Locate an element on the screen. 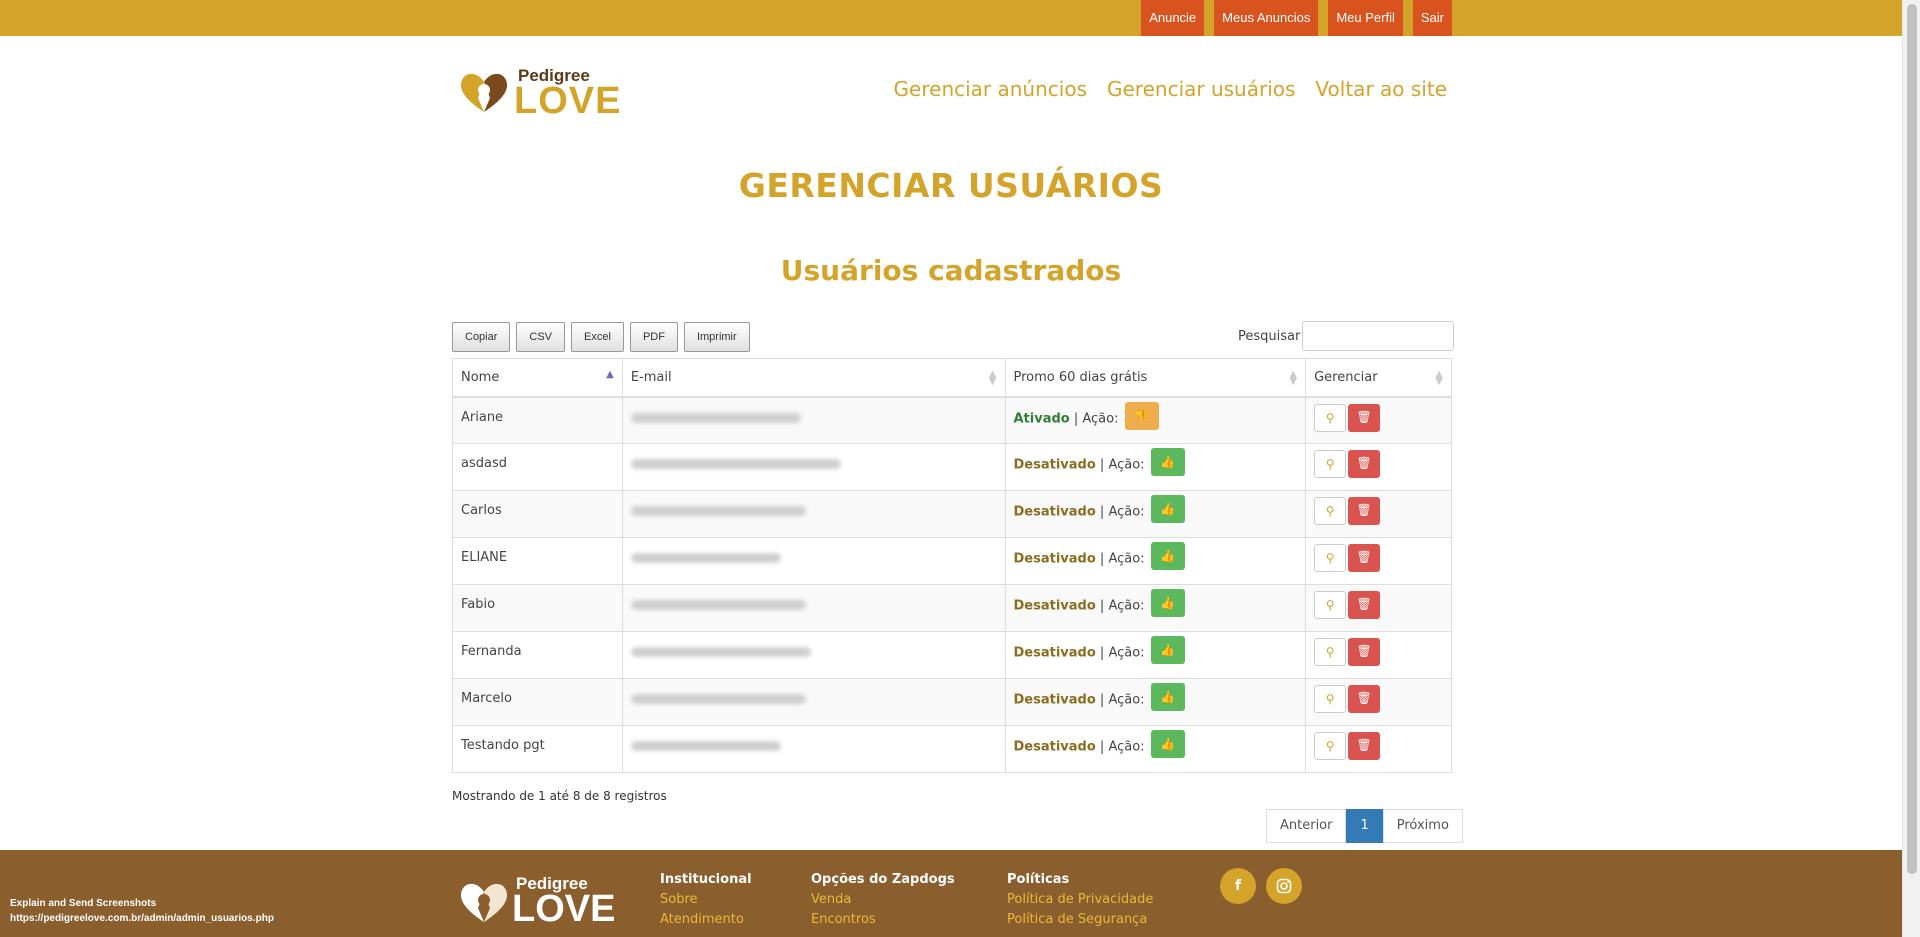 The height and width of the screenshot is (937, 1920). excel-button: Excel is located at coordinates (597, 337).